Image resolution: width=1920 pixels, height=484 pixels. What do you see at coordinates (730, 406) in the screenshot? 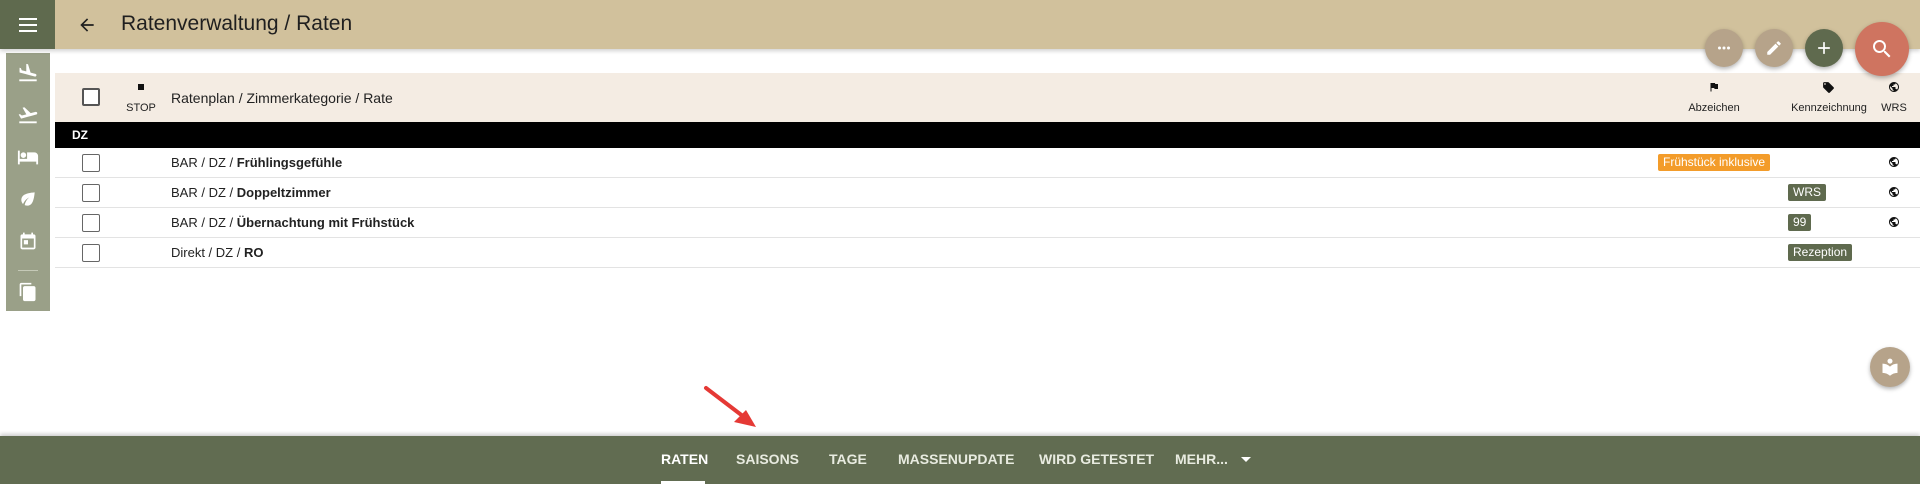
I see `annotation-arrow-icon` at bounding box center [730, 406].